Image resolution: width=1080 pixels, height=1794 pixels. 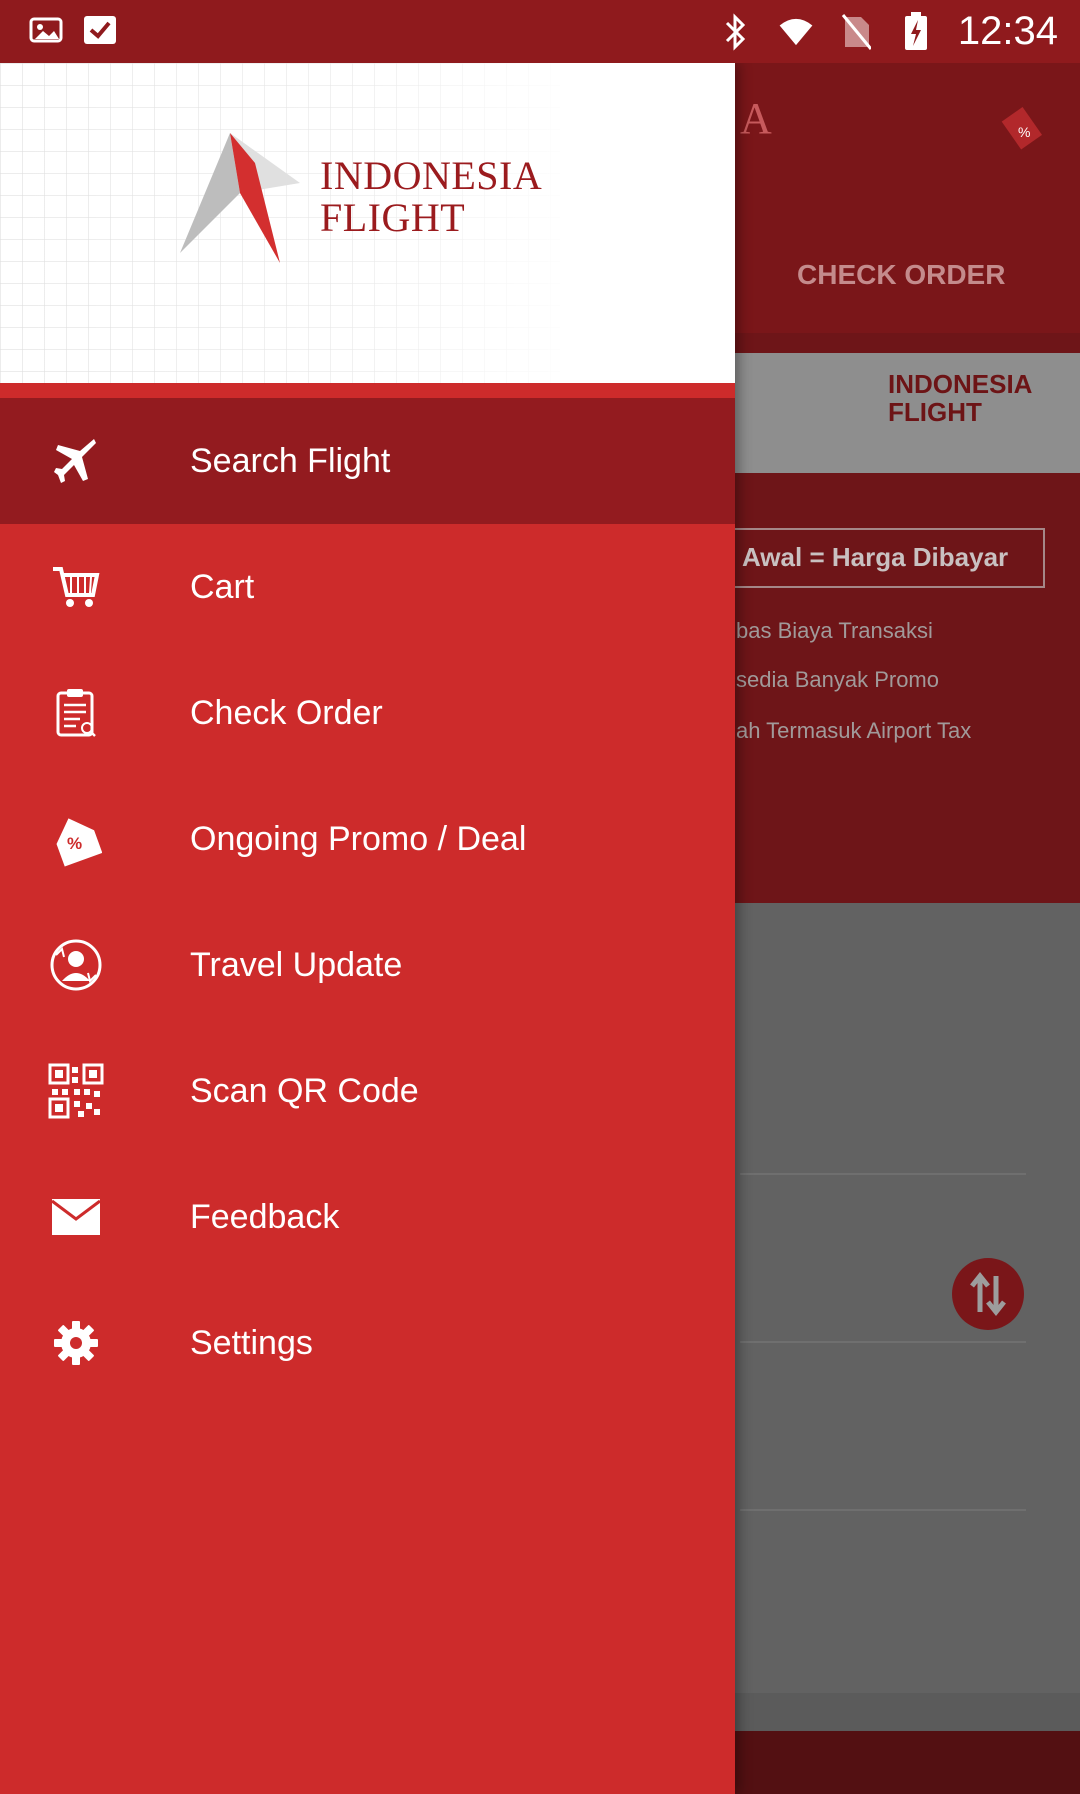 What do you see at coordinates (935, 412) in the screenshot?
I see `bg-logo-line2: FLIGHT` at bounding box center [935, 412].